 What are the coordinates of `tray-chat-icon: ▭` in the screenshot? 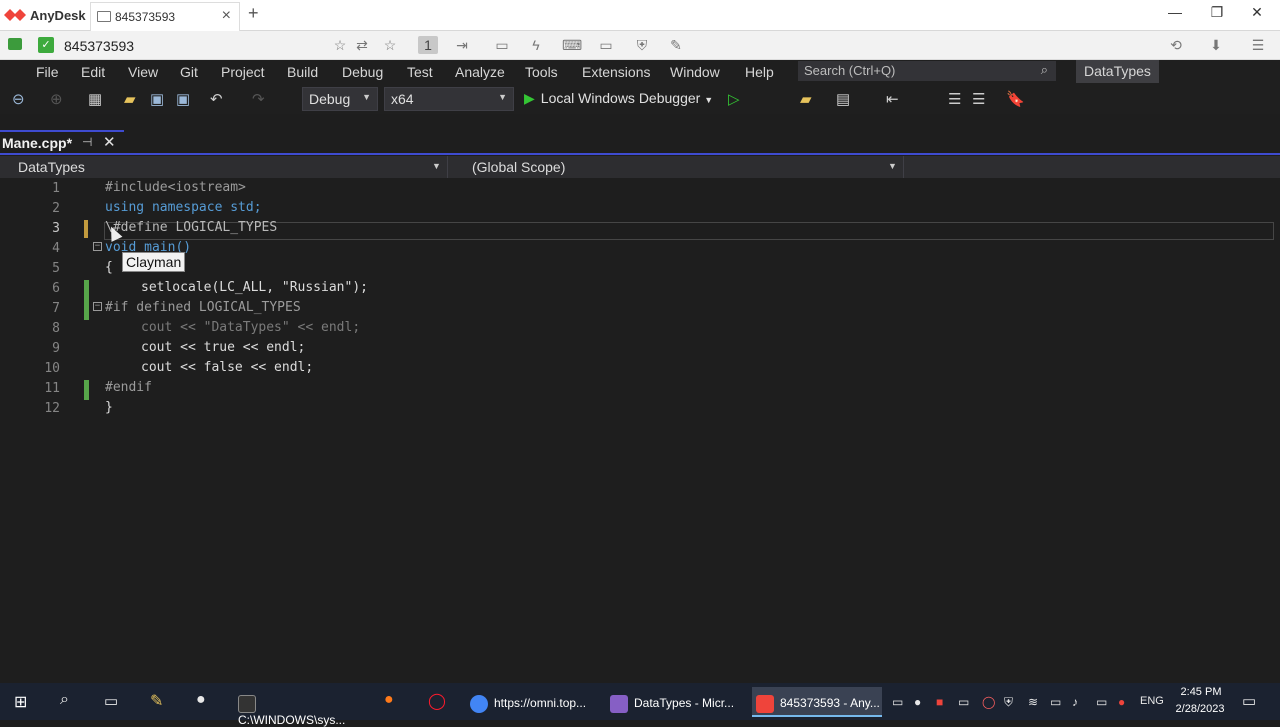 It's located at (897, 702).